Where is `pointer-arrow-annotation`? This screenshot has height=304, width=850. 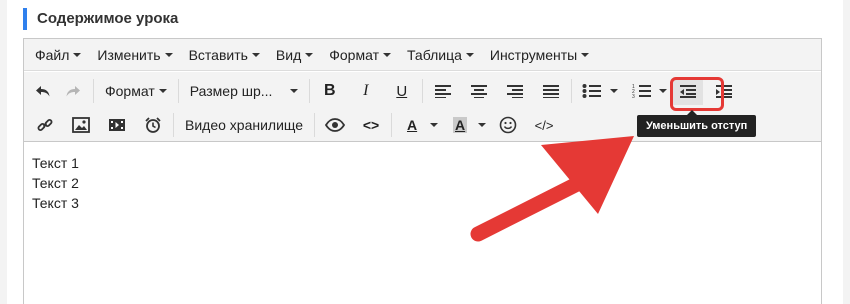 pointer-arrow-annotation is located at coordinates (552, 189).